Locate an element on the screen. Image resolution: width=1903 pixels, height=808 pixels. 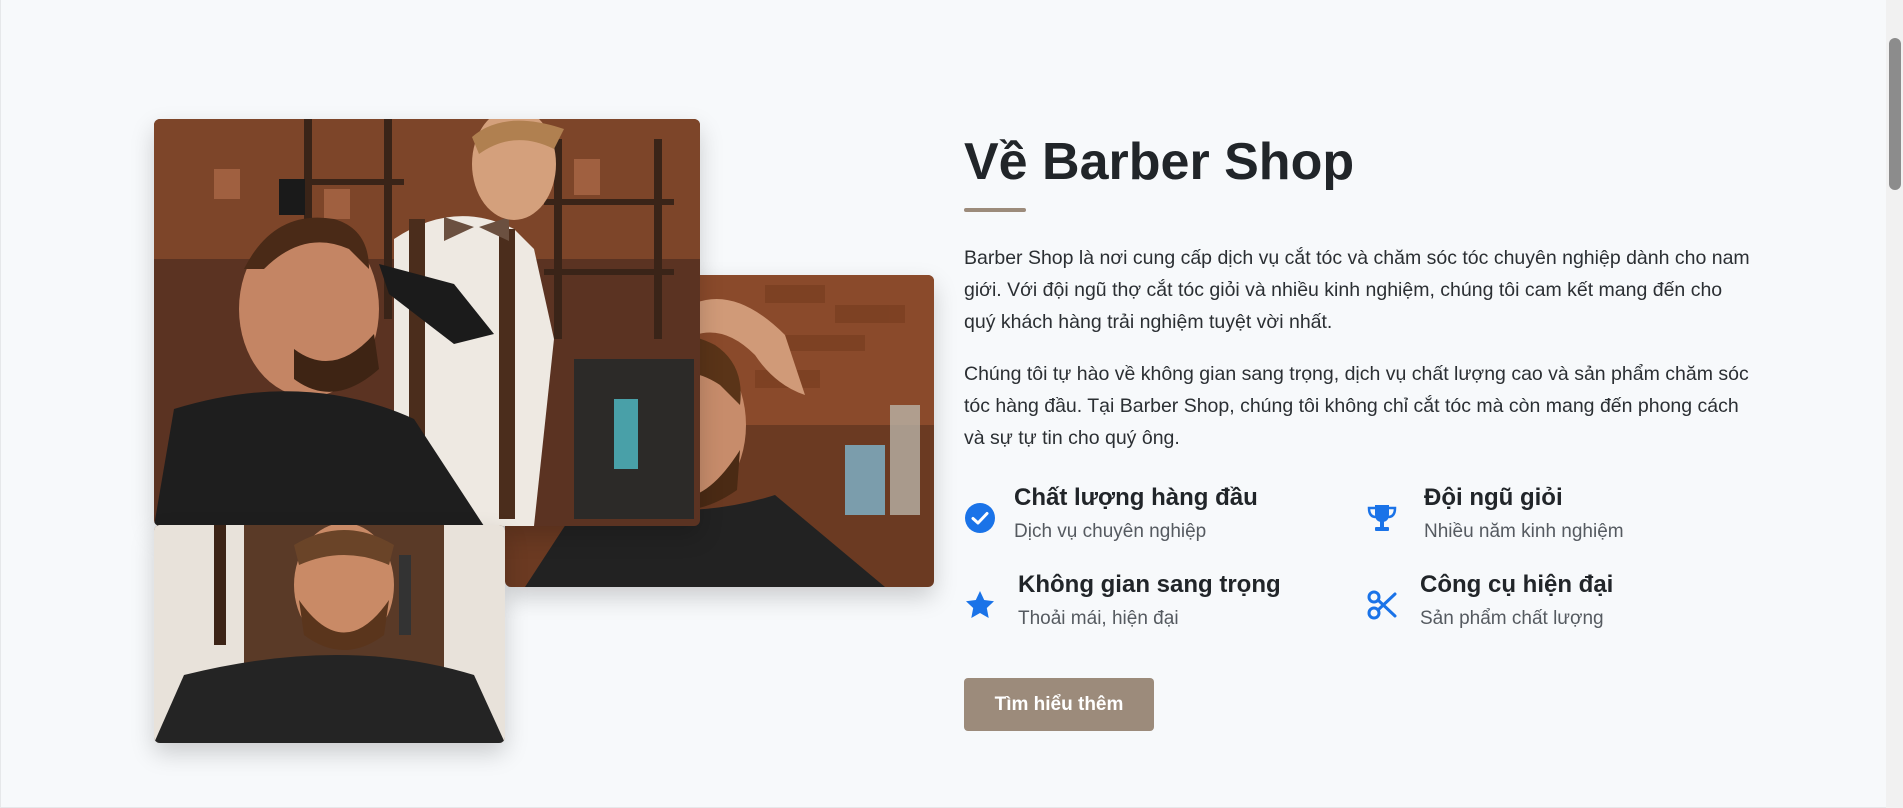
learn-more-button: Tìm hiểu thêm is located at coordinates (1059, 704).